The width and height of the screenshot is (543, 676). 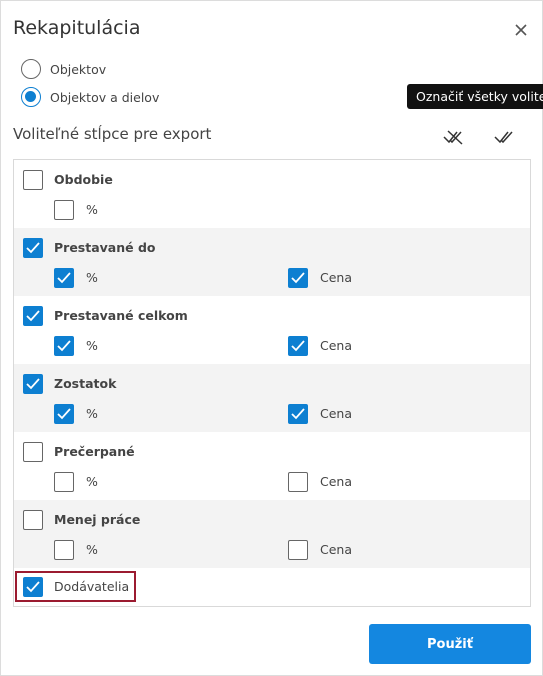 I want to click on checkbox-obdobie-percent, so click(x=64, y=210).